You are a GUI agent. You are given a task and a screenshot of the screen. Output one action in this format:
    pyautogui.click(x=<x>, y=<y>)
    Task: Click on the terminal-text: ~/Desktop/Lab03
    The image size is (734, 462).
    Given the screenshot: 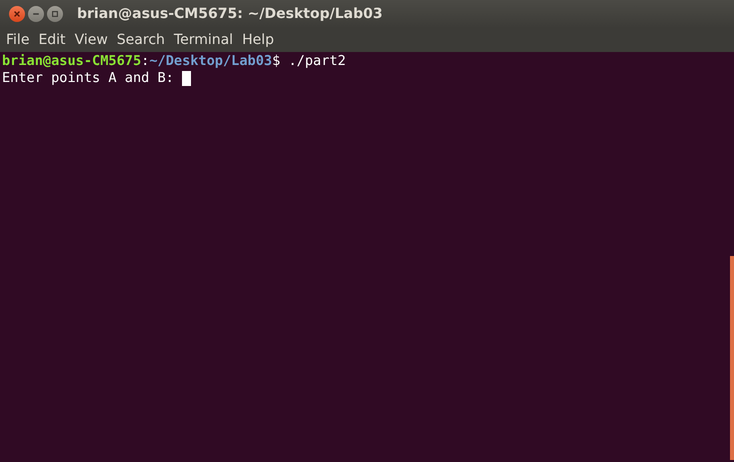 What is the action you would take?
    pyautogui.click(x=210, y=61)
    